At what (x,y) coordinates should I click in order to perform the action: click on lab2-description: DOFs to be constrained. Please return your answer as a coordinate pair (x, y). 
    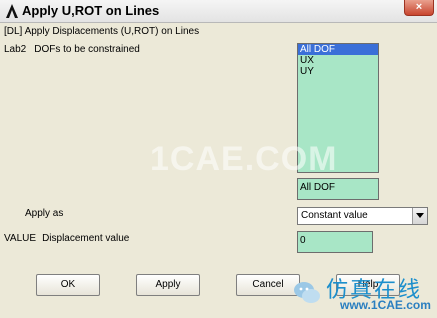
    Looking at the image, I should click on (87, 49).